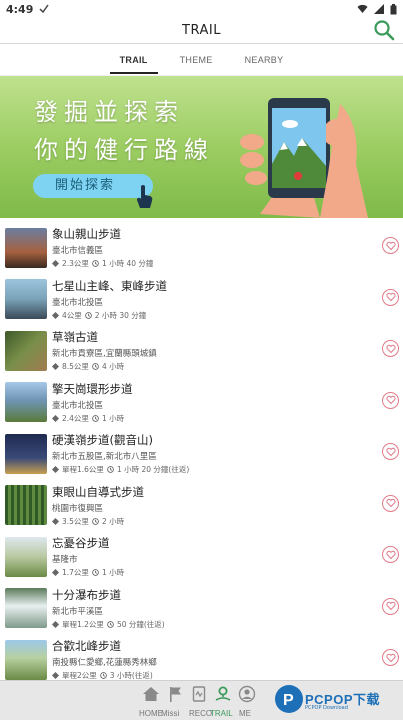  What do you see at coordinates (304, 158) in the screenshot?
I see `phone-hand-illustration` at bounding box center [304, 158].